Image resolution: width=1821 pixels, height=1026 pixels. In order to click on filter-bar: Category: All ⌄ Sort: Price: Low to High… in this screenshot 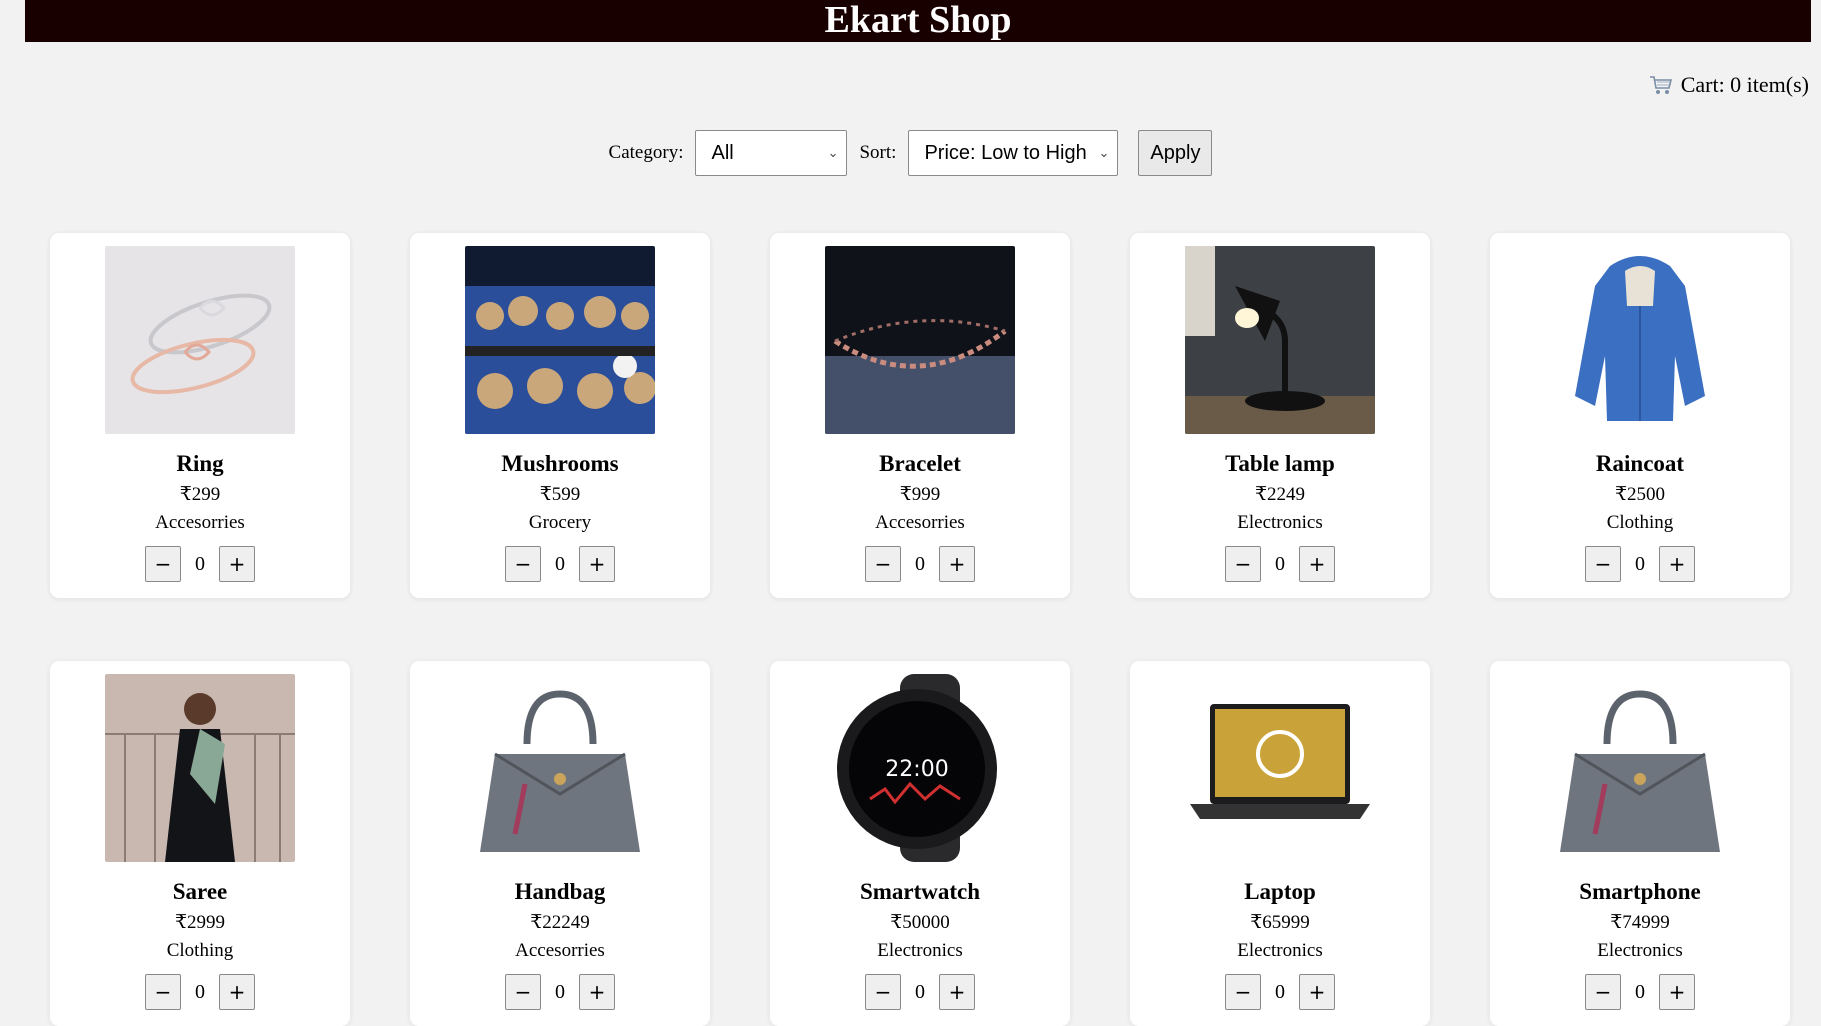, I will do `click(910, 153)`.